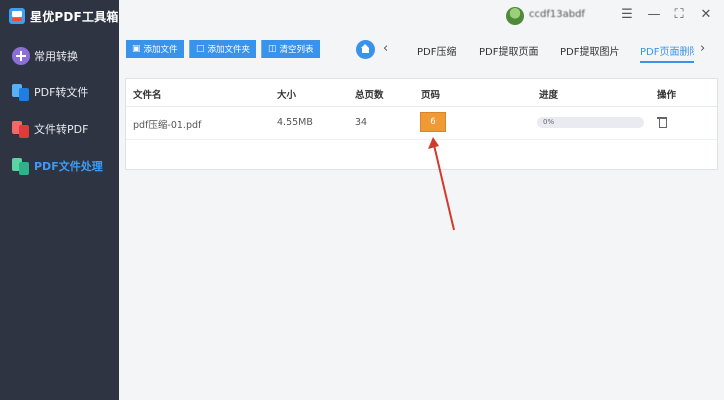 Image resolution: width=724 pixels, height=400 pixels. Describe the element at coordinates (74, 16) in the screenshot. I see `app-title: 星优PDF工具箱` at that location.